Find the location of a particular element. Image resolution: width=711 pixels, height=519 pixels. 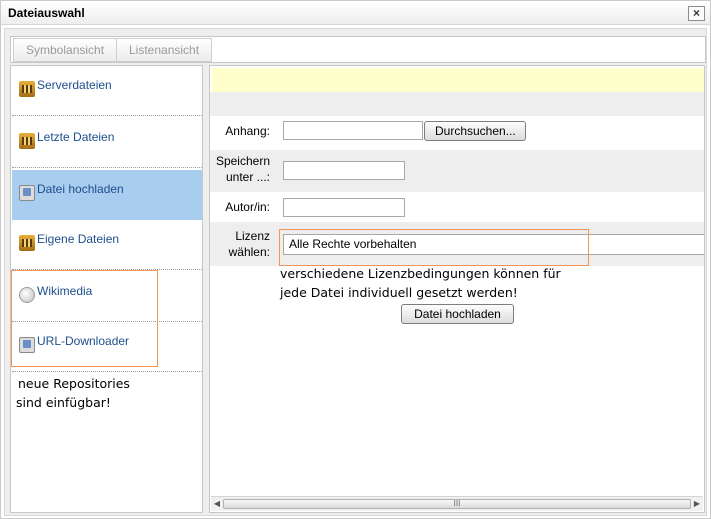

panel-band is located at coordinates (457, 104).